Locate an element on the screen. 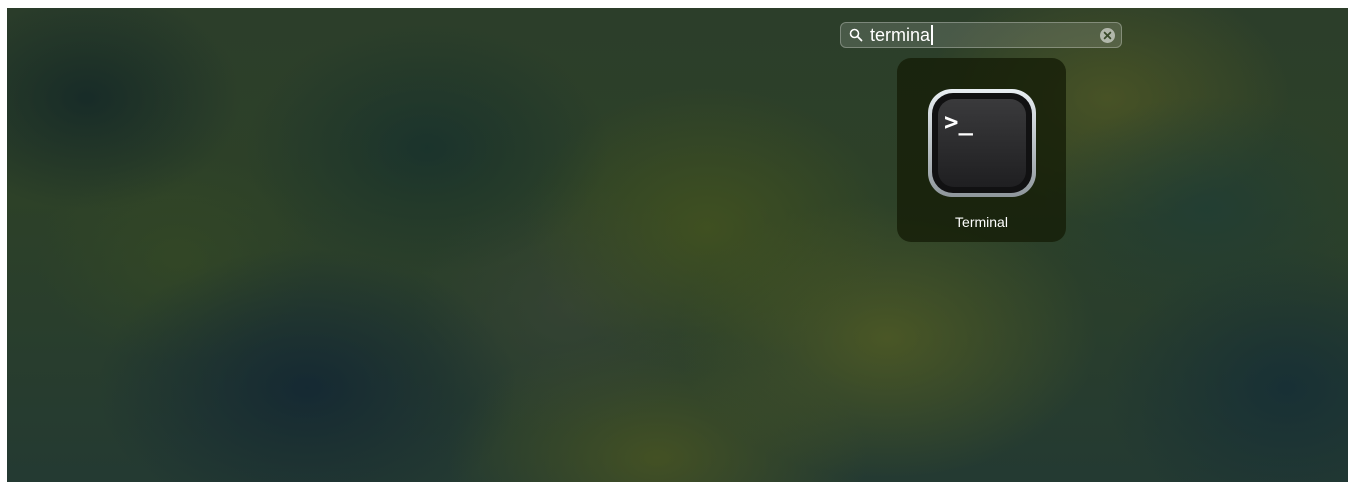 This screenshot has height=482, width=1348. app-label: Terminal is located at coordinates (981, 222).